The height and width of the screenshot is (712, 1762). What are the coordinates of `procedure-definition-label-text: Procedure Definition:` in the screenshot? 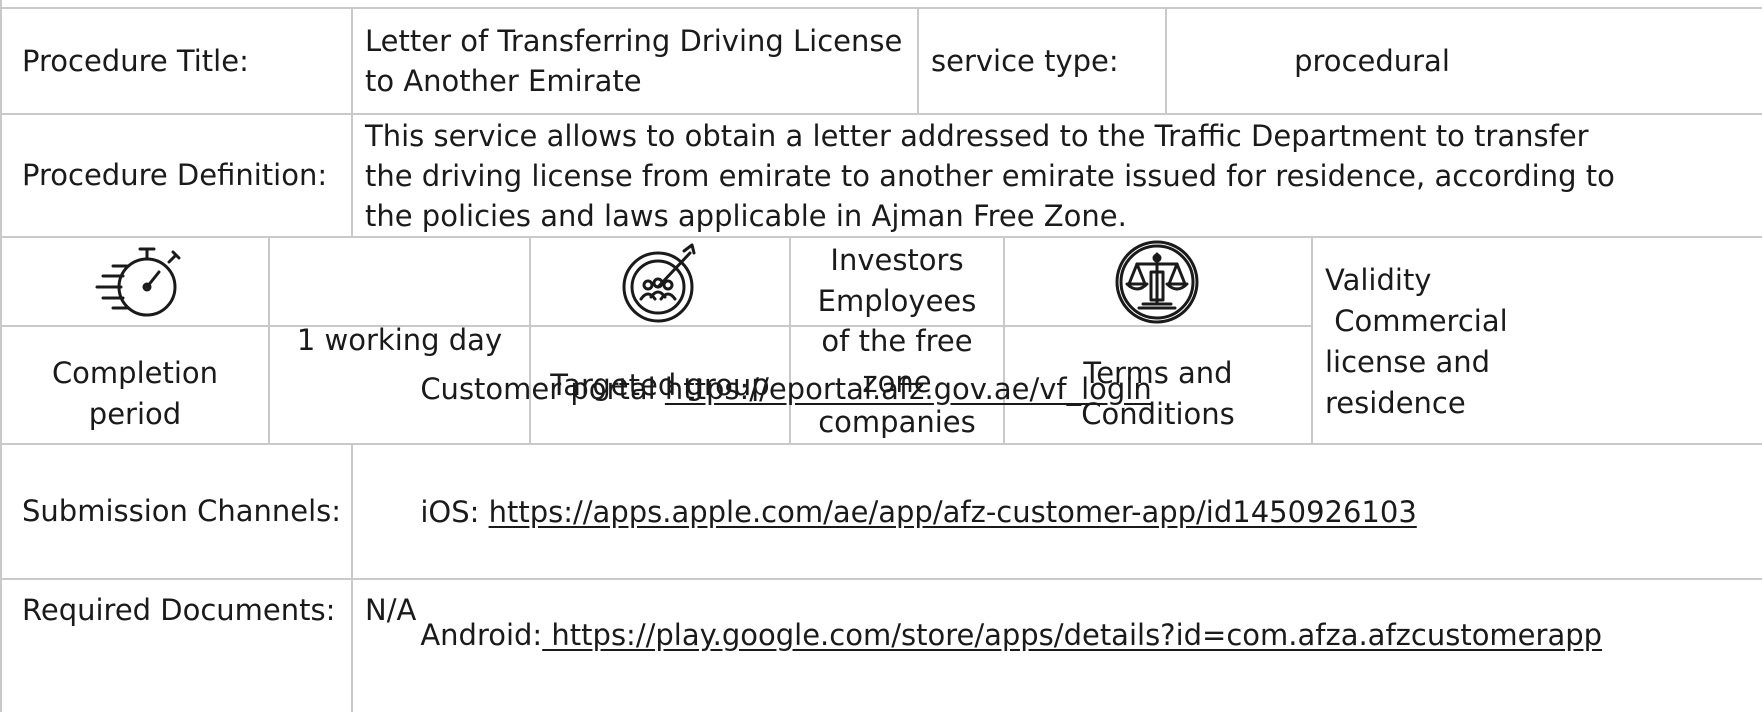 It's located at (175, 175).